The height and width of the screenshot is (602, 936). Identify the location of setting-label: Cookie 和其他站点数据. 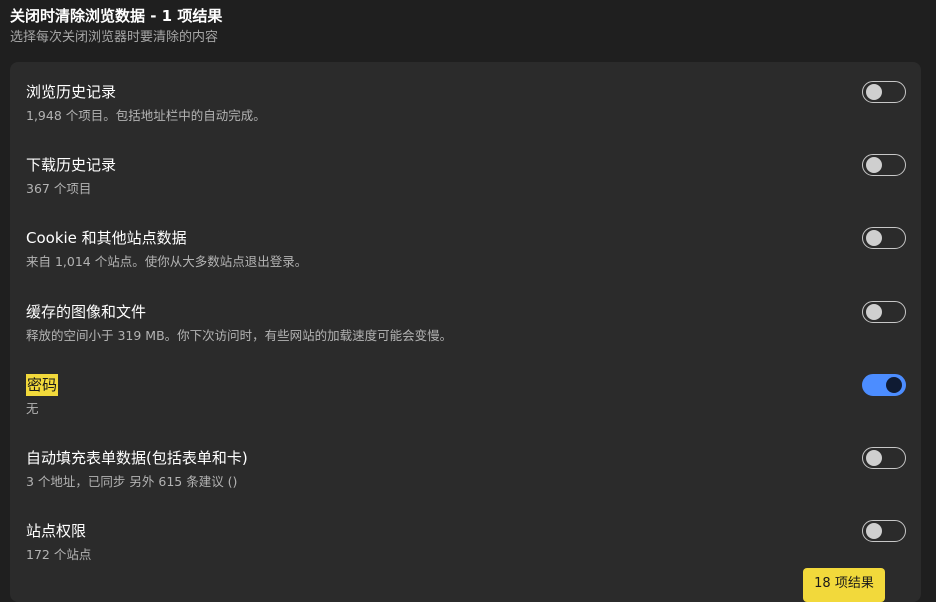
(106, 238).